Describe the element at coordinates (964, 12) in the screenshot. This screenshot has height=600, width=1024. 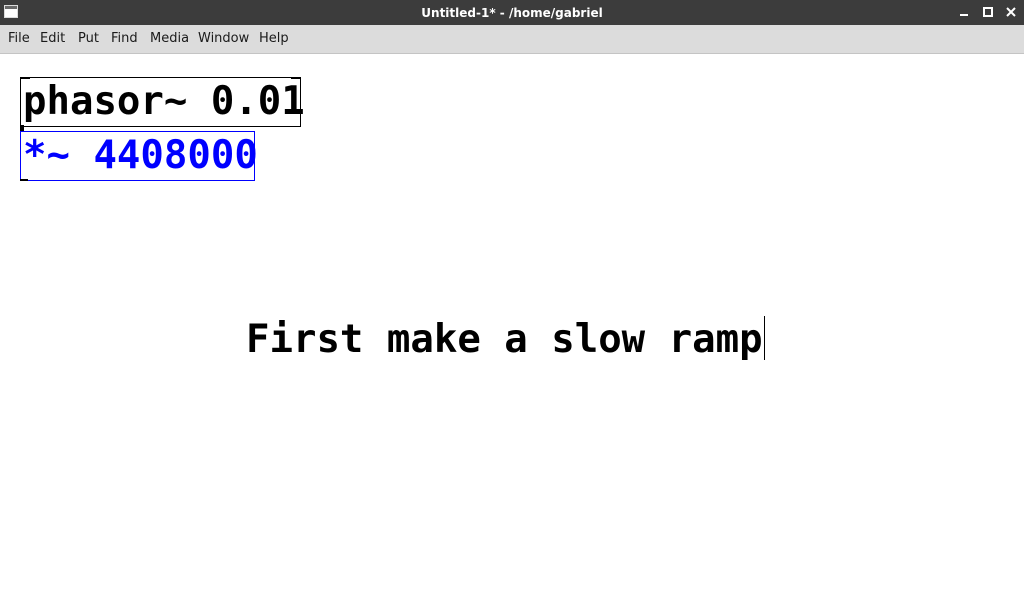
I see `minimize-icon` at that location.